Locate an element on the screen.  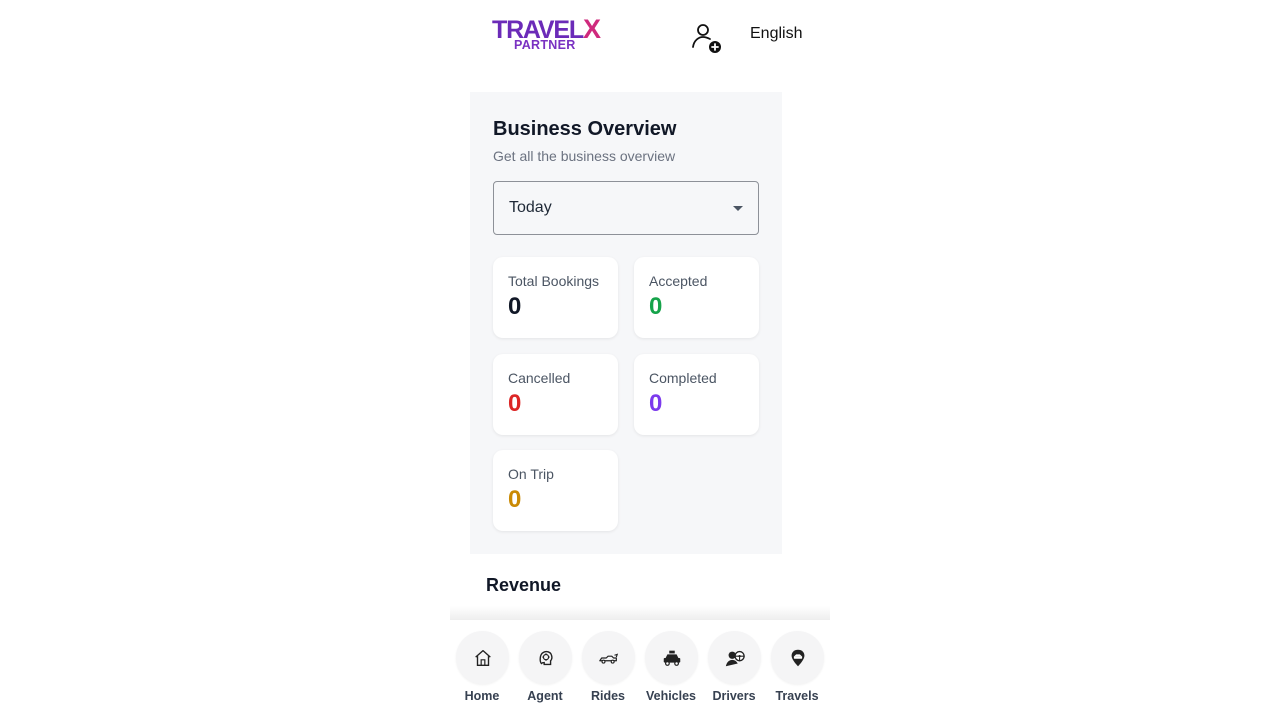
rides-icon is located at coordinates (608, 658).